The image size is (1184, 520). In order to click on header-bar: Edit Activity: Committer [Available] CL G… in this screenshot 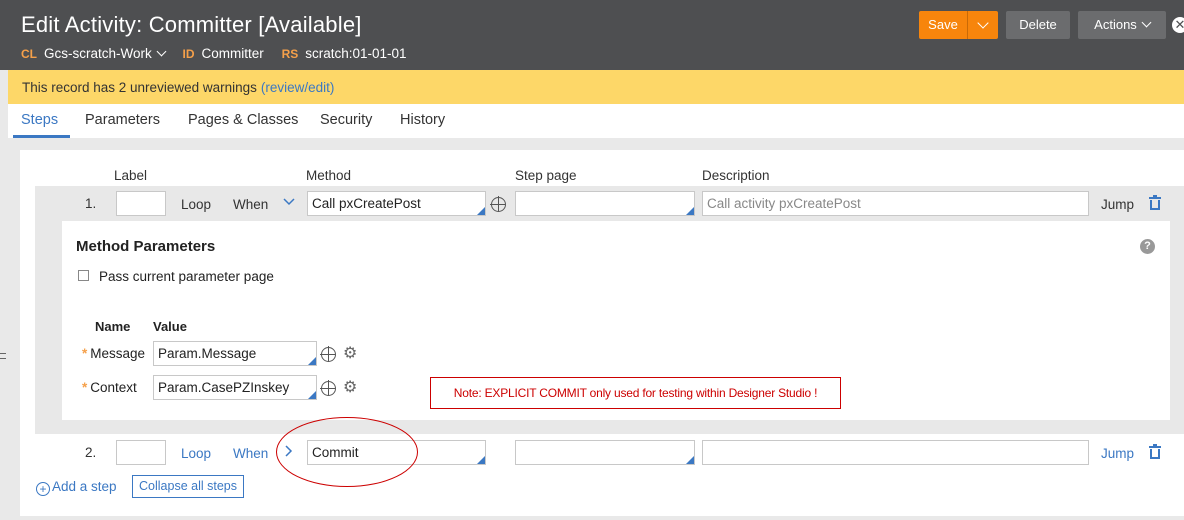, I will do `click(592, 35)`.